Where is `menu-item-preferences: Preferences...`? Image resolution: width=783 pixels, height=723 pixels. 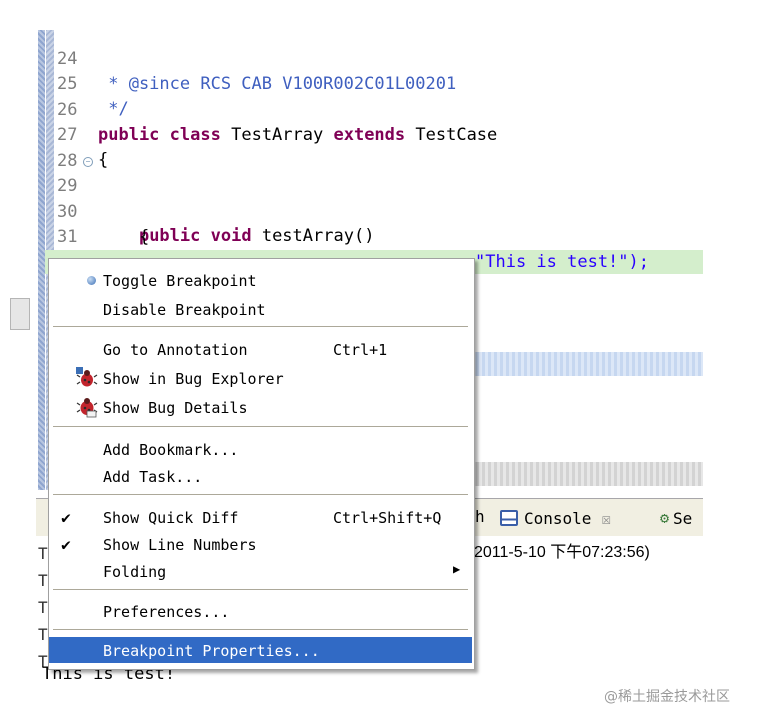 menu-item-preferences: Preferences... is located at coordinates (260, 611).